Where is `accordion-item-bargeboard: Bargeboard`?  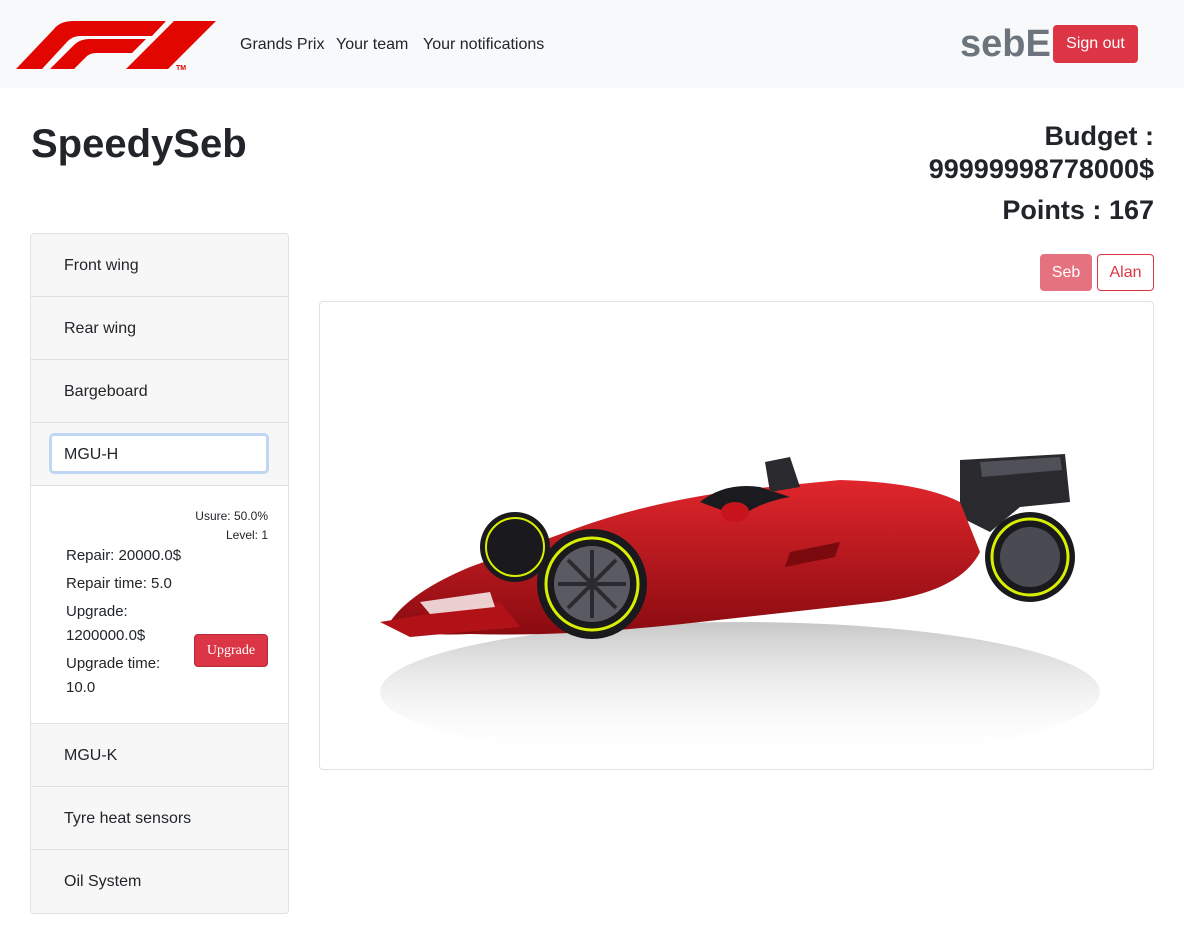
accordion-item-bargeboard: Bargeboard is located at coordinates (159, 391).